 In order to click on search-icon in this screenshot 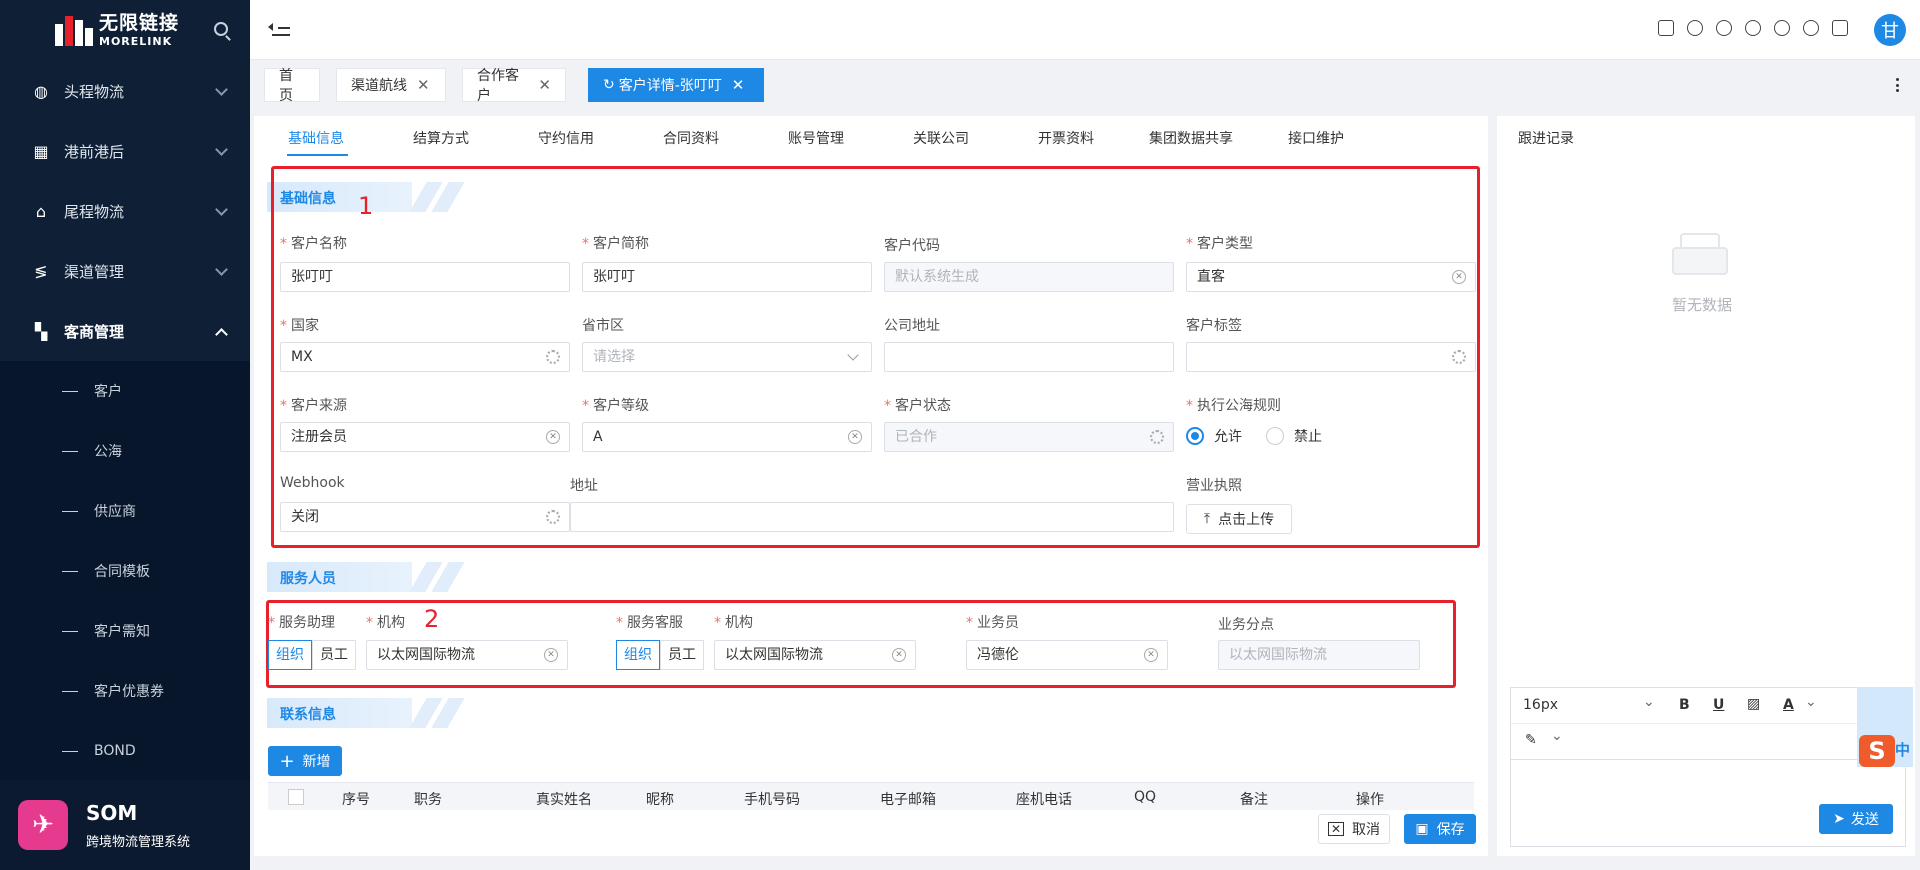, I will do `click(221, 29)`.